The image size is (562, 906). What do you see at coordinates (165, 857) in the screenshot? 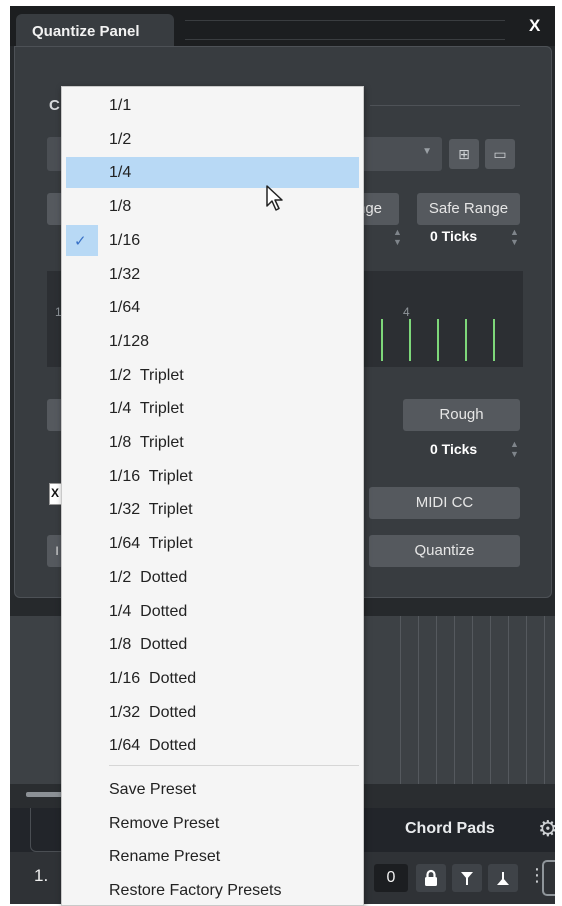
I see `menu-item-label: Rename Preset` at bounding box center [165, 857].